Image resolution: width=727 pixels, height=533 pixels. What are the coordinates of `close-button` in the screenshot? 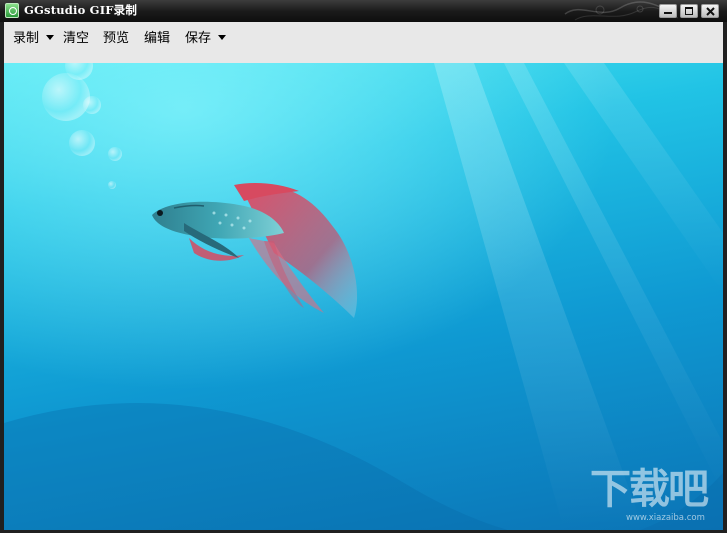 It's located at (710, 11).